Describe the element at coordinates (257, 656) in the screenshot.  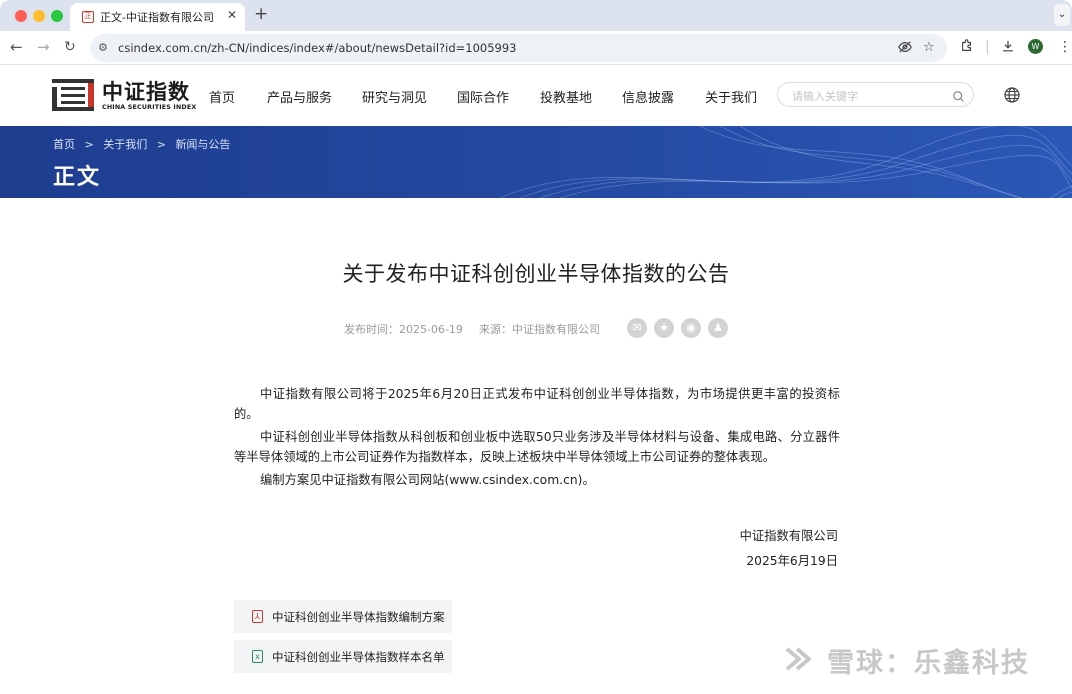
I see `excel-icon: x` at that location.